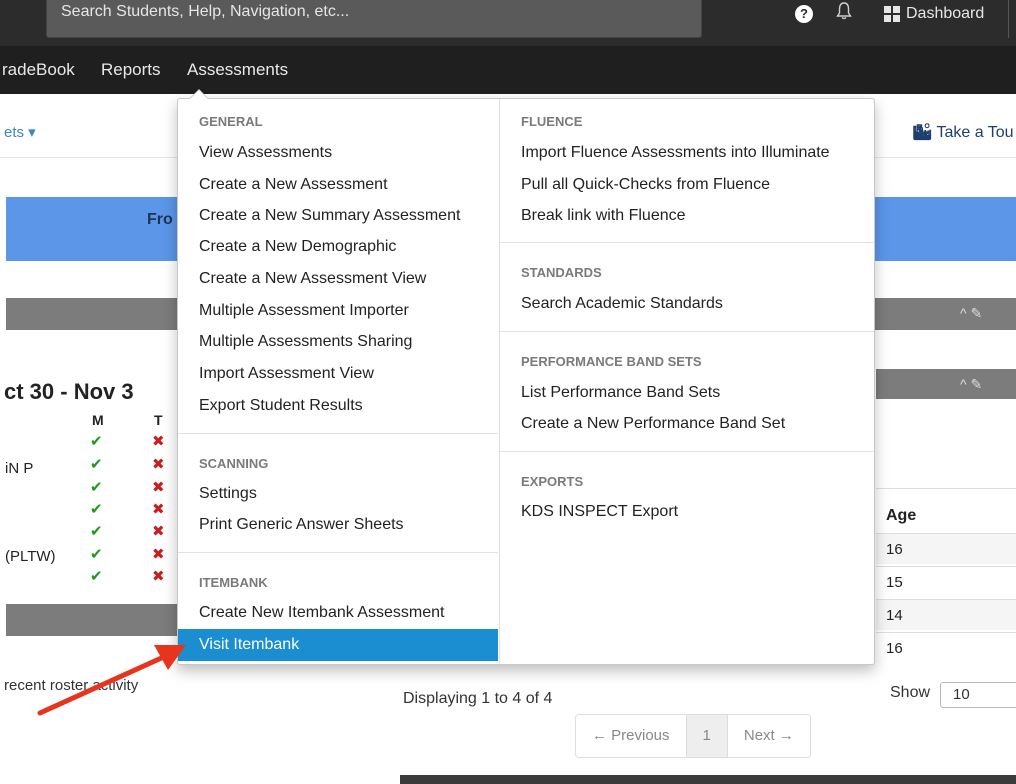  What do you see at coordinates (111, 680) in the screenshot?
I see `red-arrow-annotation` at bounding box center [111, 680].